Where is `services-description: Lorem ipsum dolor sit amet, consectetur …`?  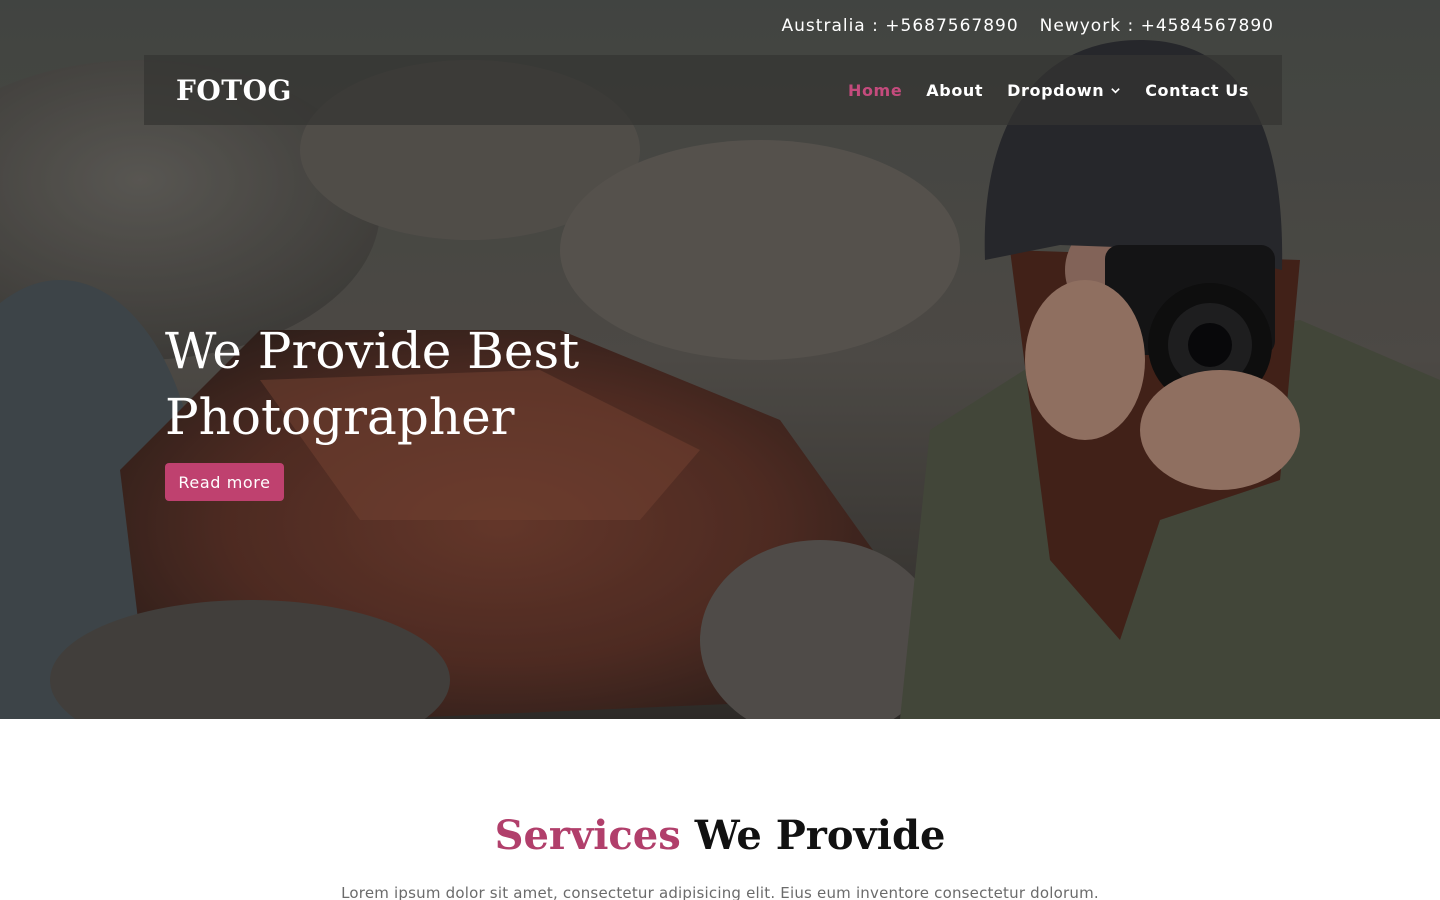
services-description: Lorem ipsum dolor sit amet, consectetur … is located at coordinates (720, 892).